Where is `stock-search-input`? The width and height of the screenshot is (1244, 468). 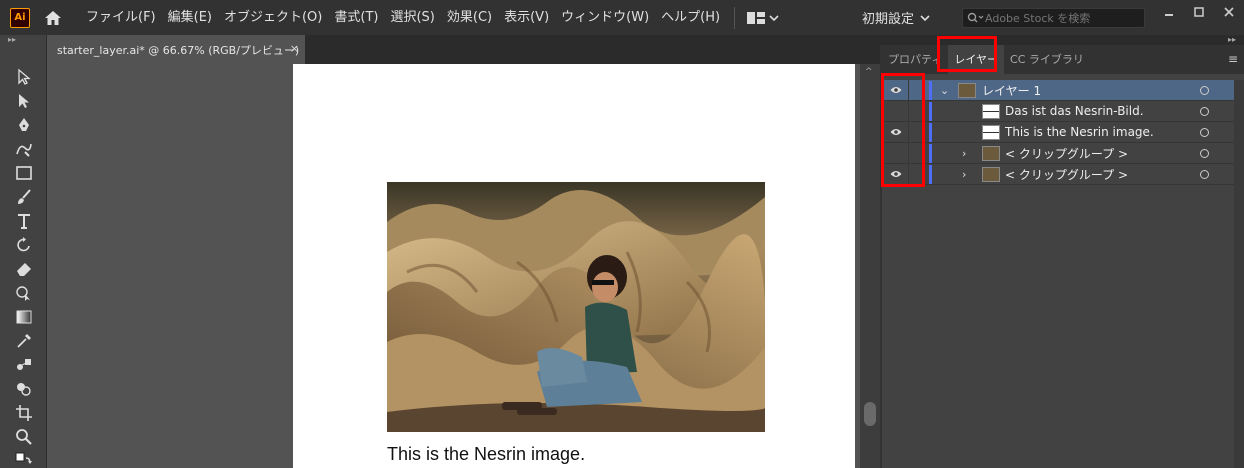
stock-search-input is located at coordinates (1055, 18).